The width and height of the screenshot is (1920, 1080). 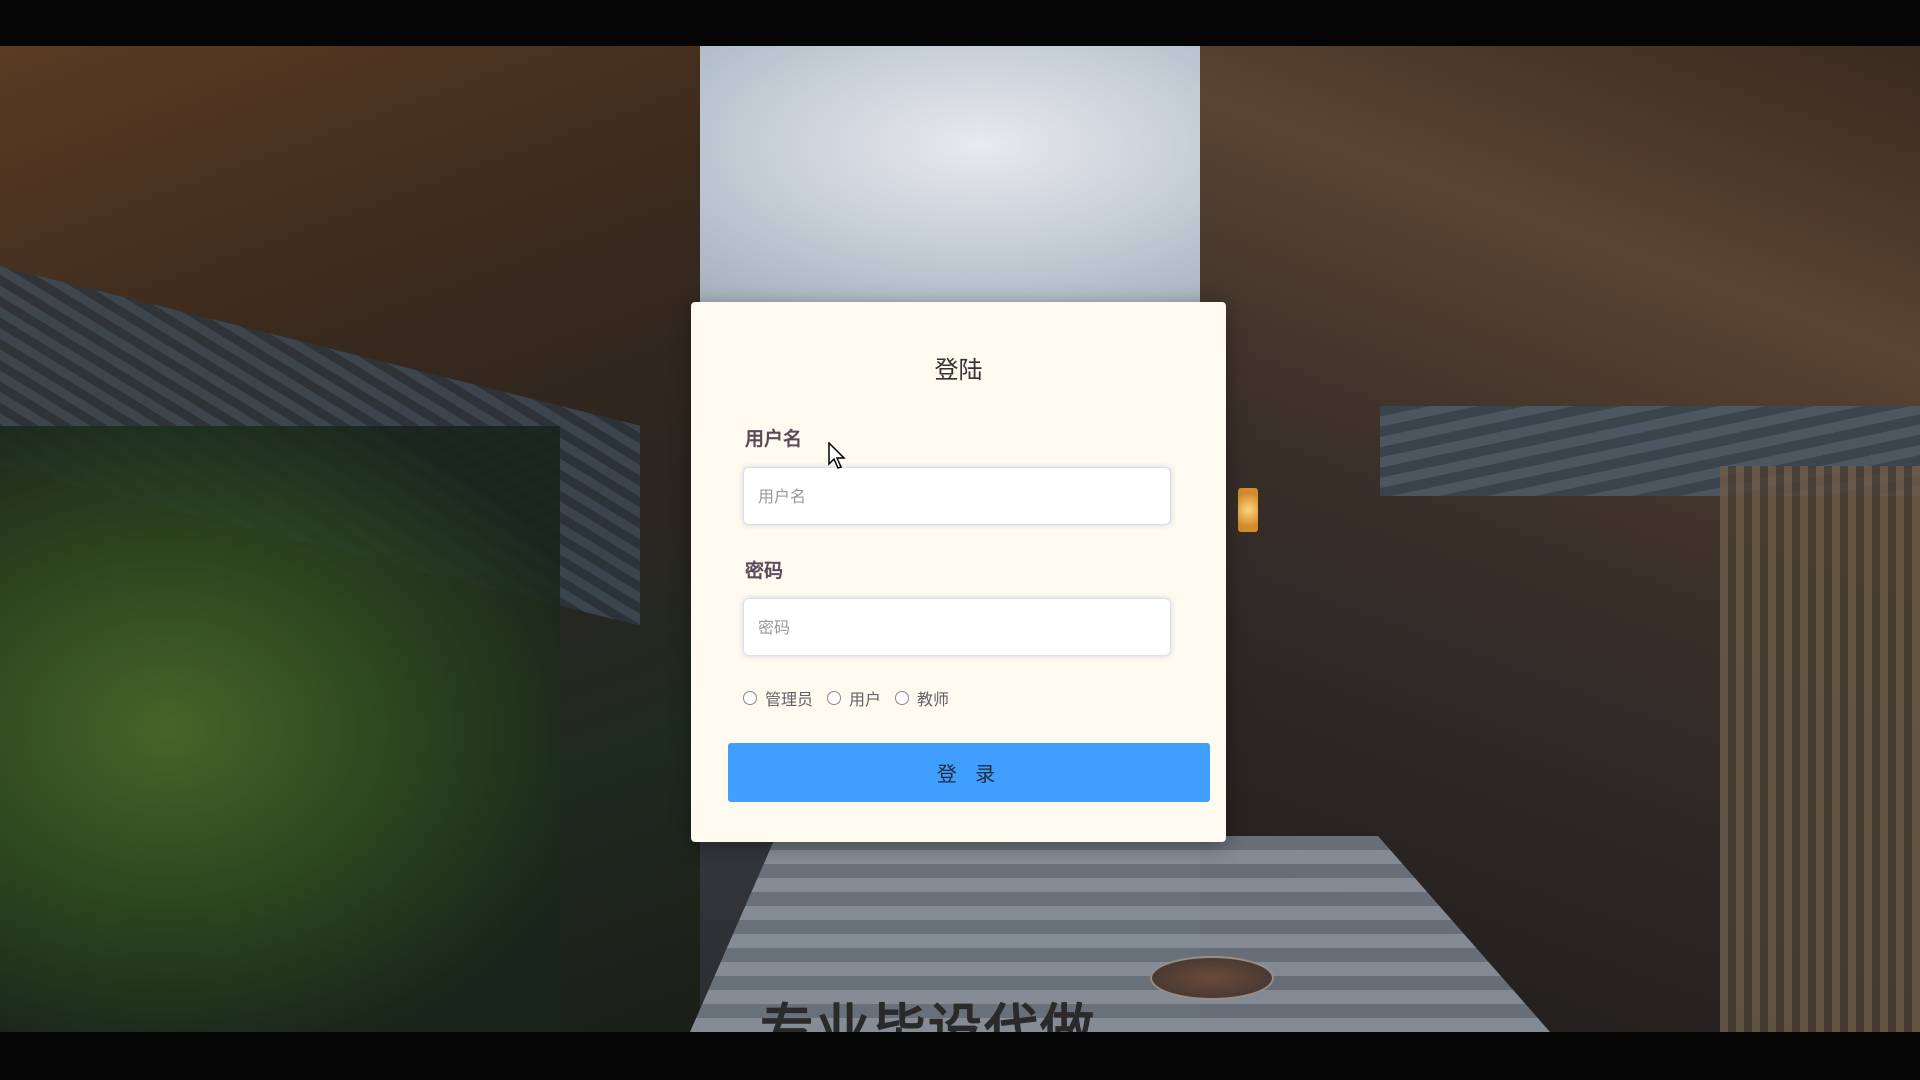 What do you see at coordinates (764, 571) in the screenshot?
I see `password-label: 密码` at bounding box center [764, 571].